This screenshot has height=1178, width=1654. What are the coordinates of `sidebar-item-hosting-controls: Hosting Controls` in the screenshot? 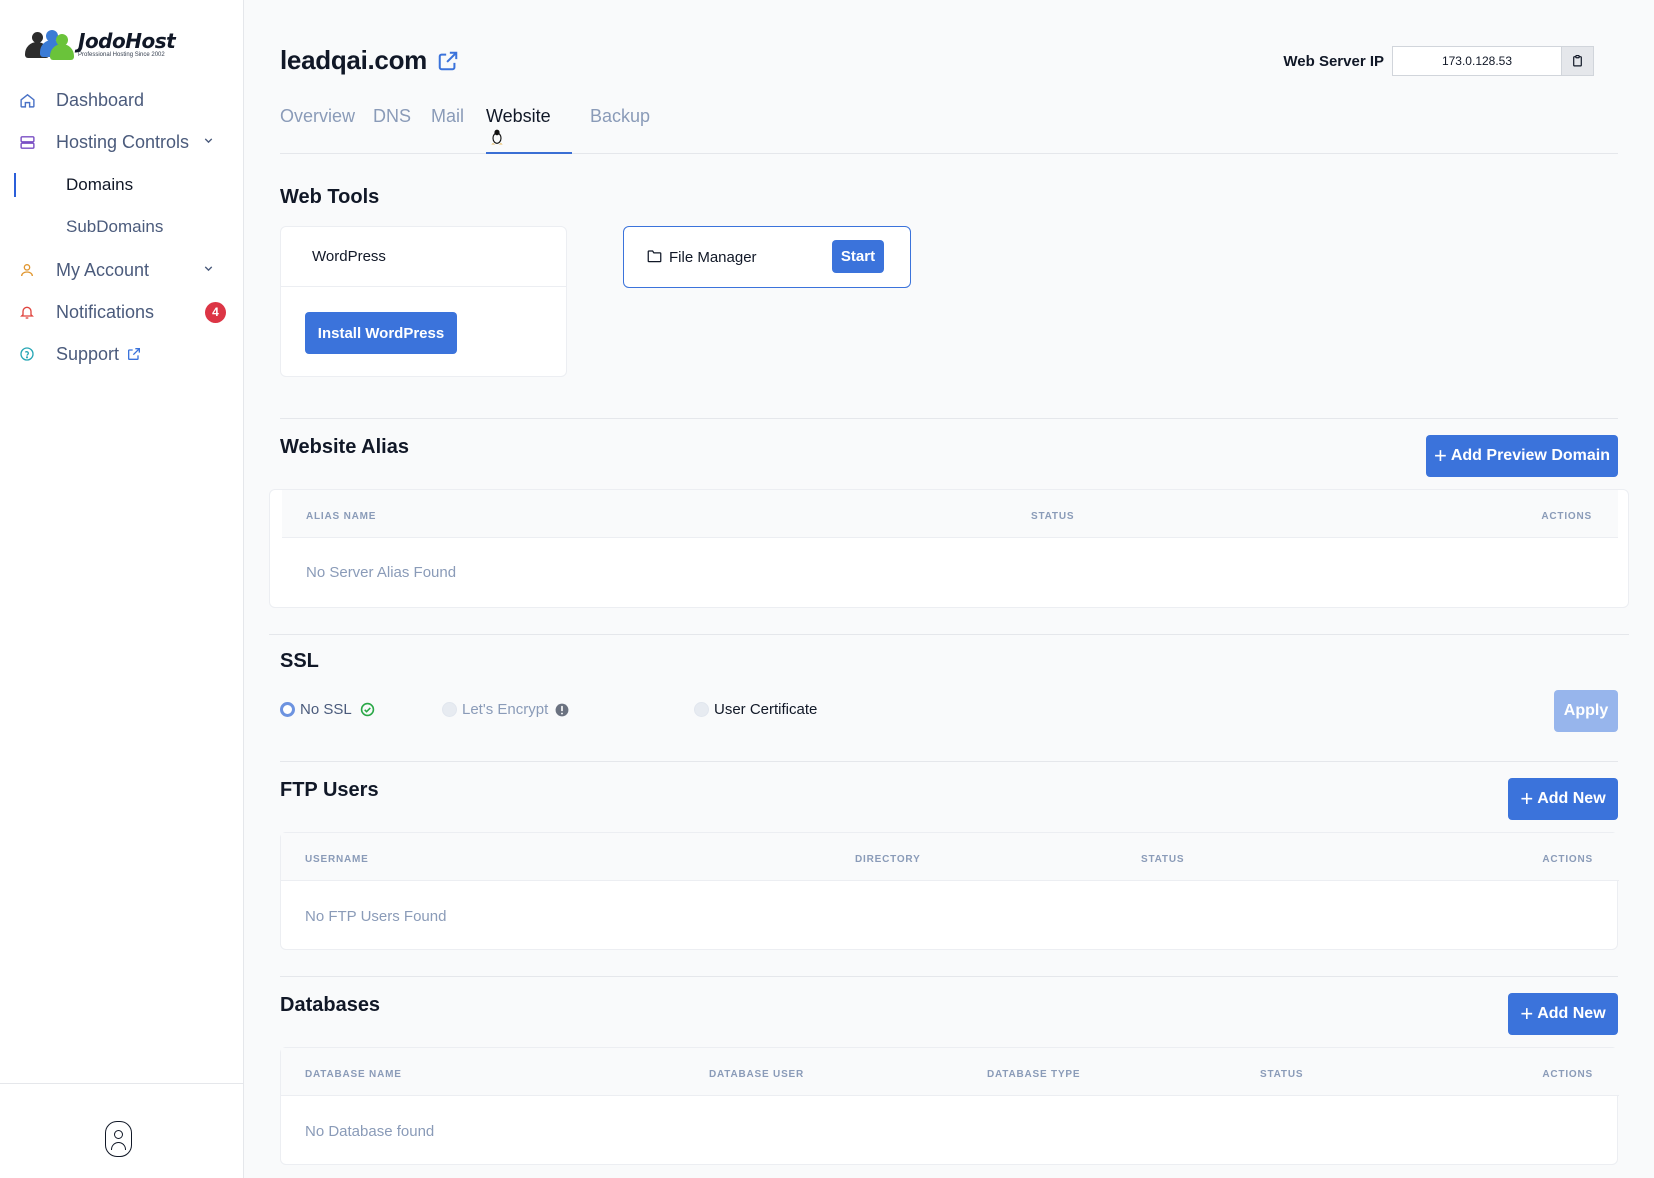 It's located at (122, 142).